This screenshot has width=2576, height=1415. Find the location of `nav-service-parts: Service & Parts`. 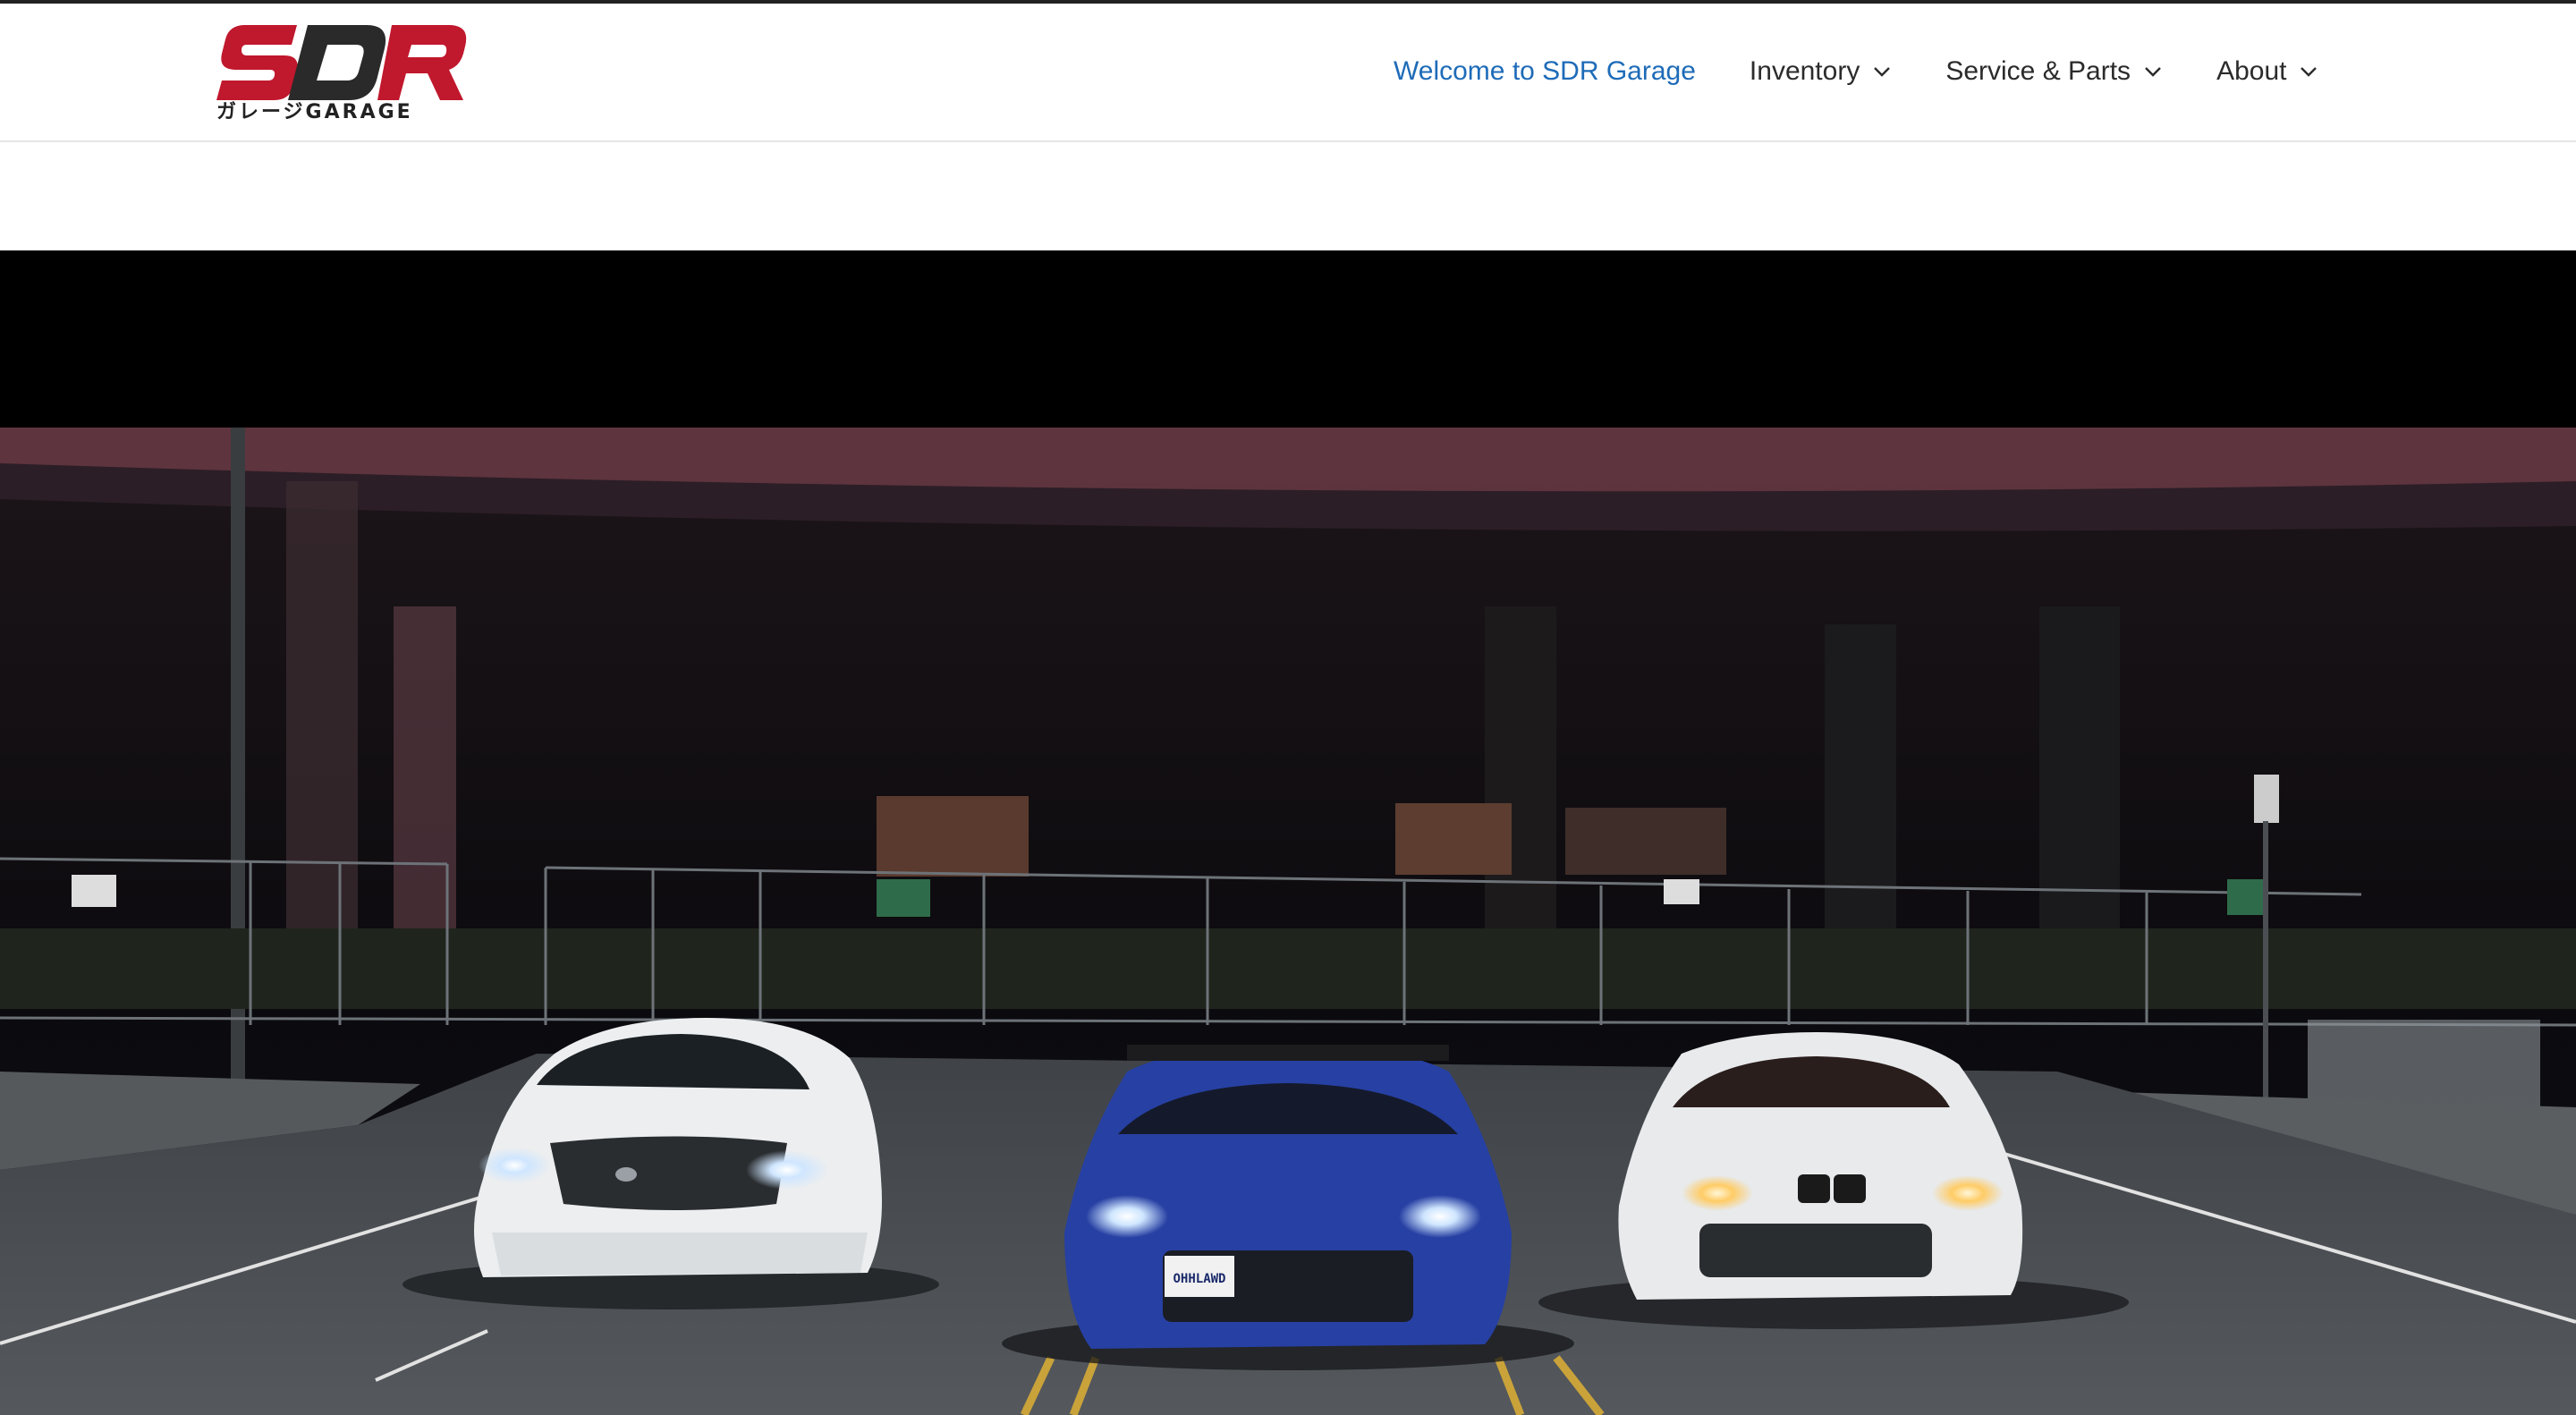

nav-service-parts: Service & Parts is located at coordinates (2054, 71).